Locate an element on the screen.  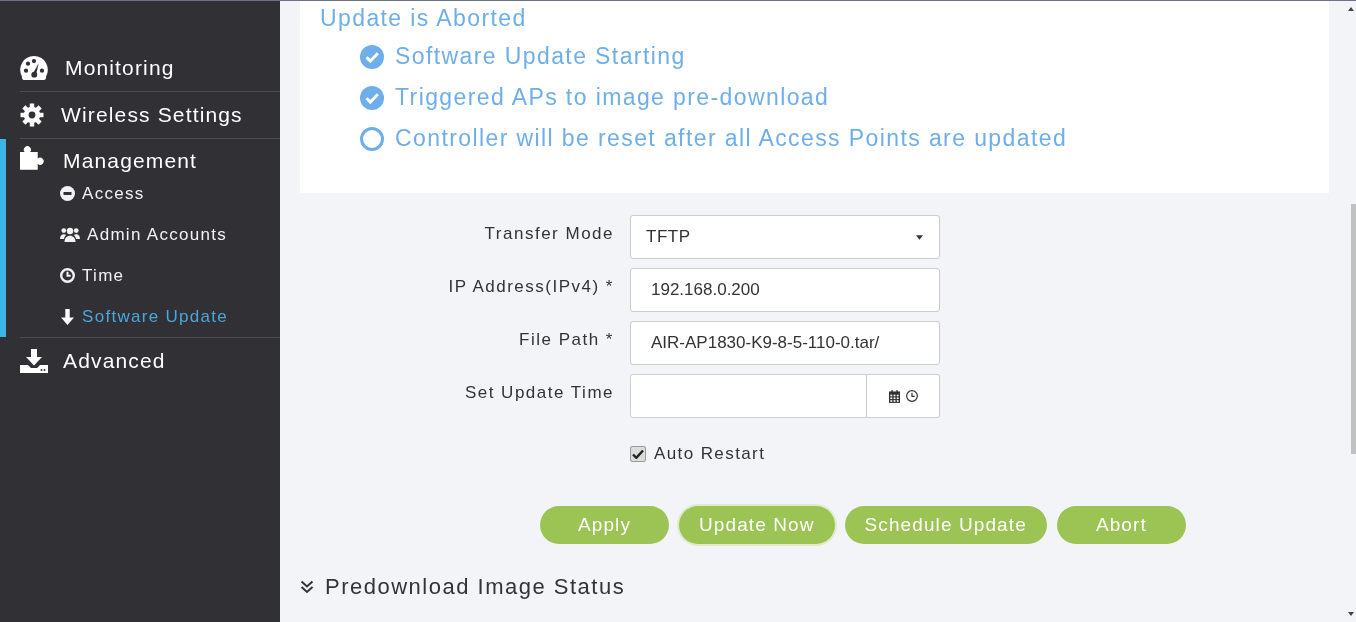
date-time-field is located at coordinates (748, 396).